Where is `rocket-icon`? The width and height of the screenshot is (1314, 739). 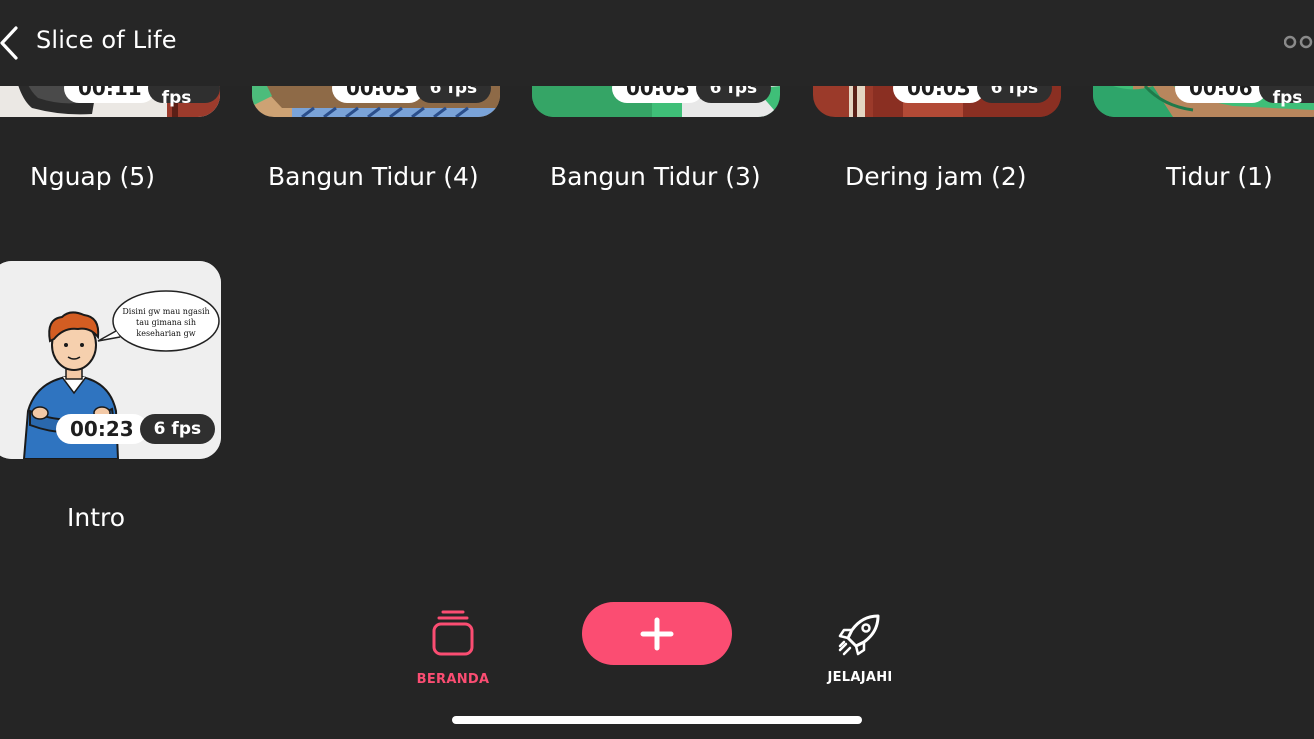 rocket-icon is located at coordinates (859, 635).